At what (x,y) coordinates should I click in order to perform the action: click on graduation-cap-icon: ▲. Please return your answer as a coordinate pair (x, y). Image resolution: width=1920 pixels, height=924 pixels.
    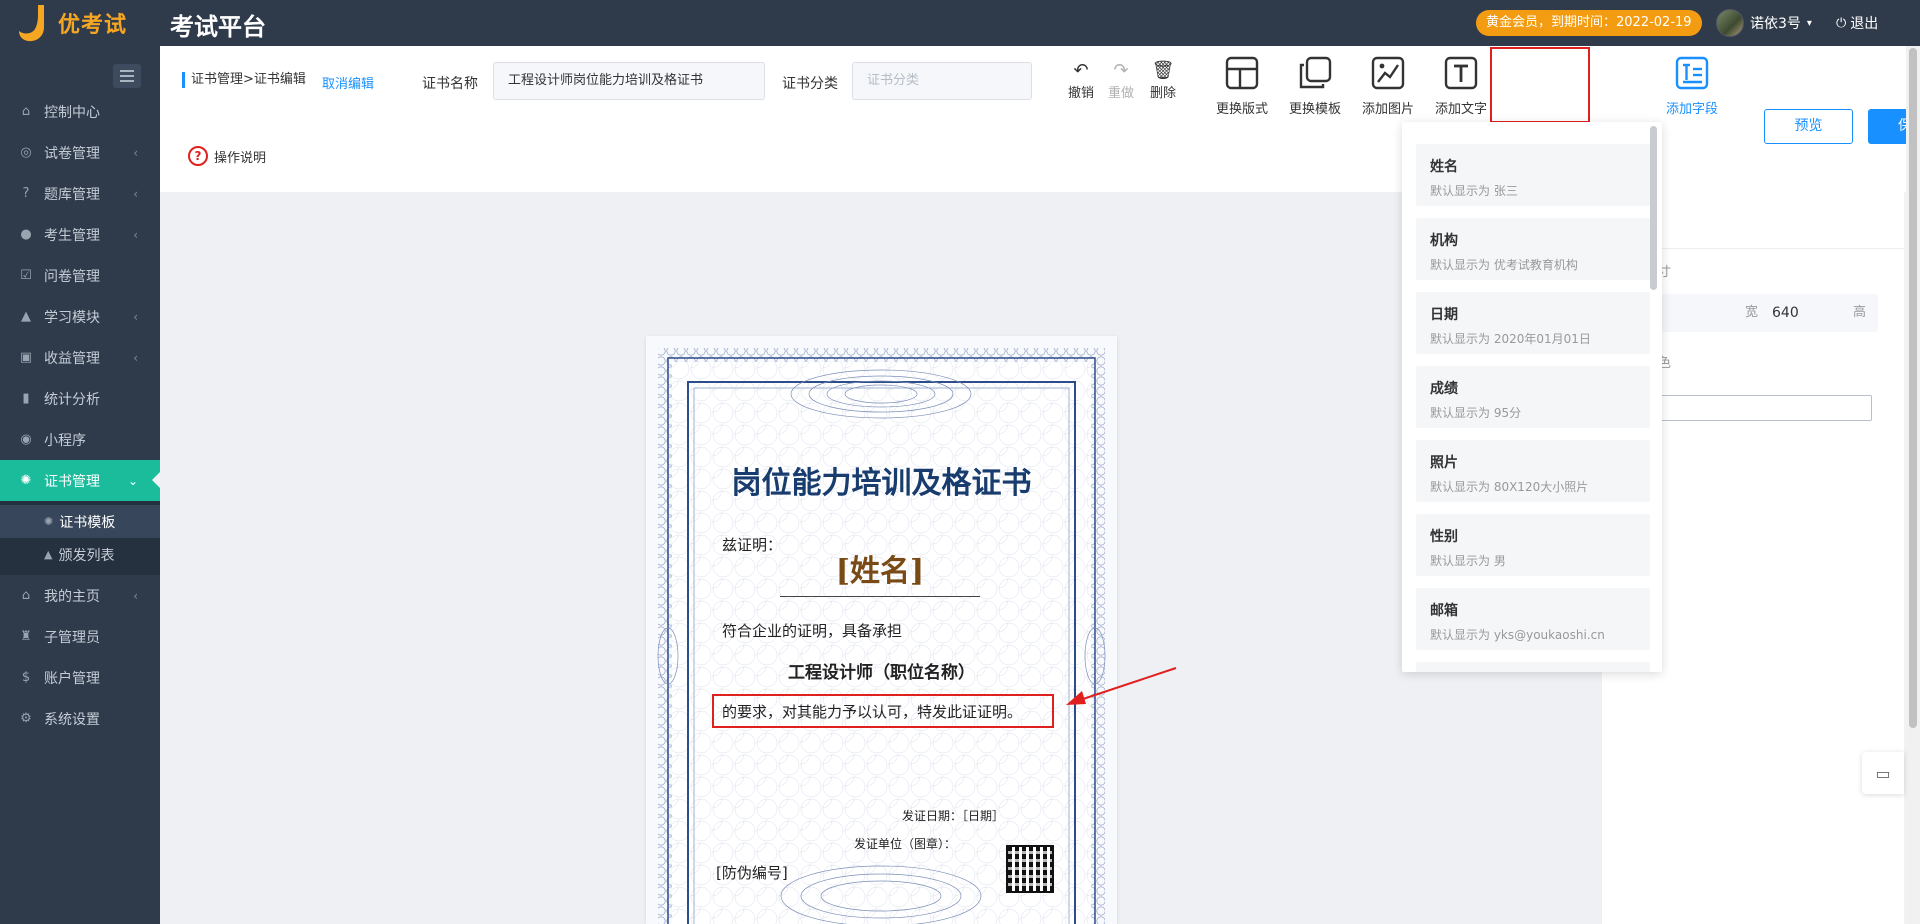
    Looking at the image, I should click on (48, 554).